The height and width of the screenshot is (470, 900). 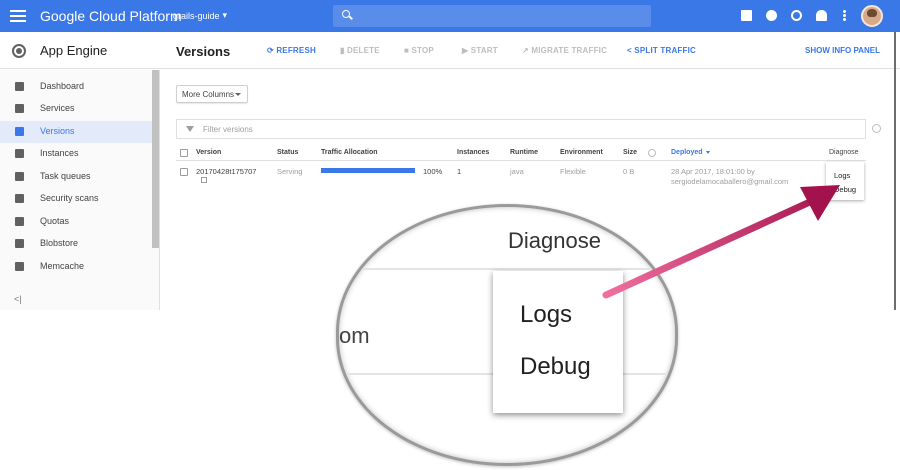 What do you see at coordinates (527, 50) in the screenshot?
I see `migrate-icon: ↗` at bounding box center [527, 50].